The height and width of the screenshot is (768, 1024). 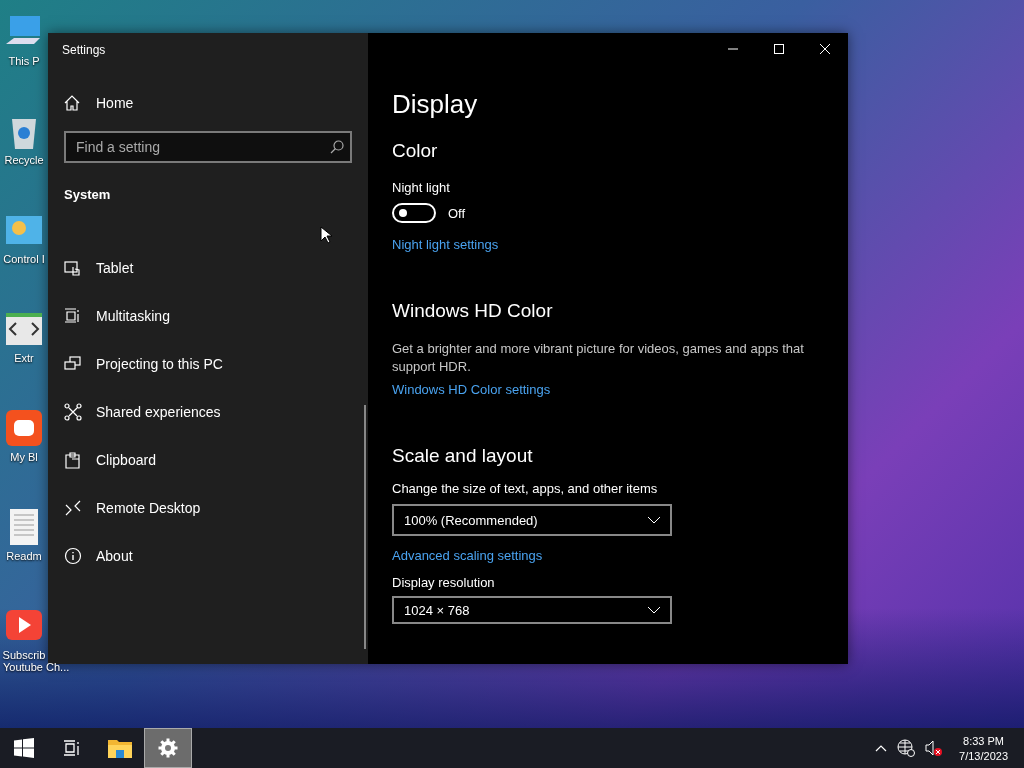 I want to click on desktop-icon-label: My Bl, so click(x=24, y=457).